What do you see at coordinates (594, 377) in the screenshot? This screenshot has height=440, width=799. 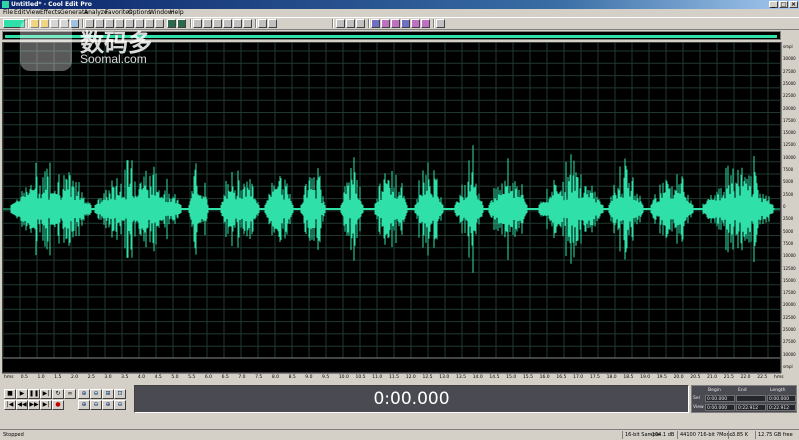 I see `time-tick-label: 17.5` at bounding box center [594, 377].